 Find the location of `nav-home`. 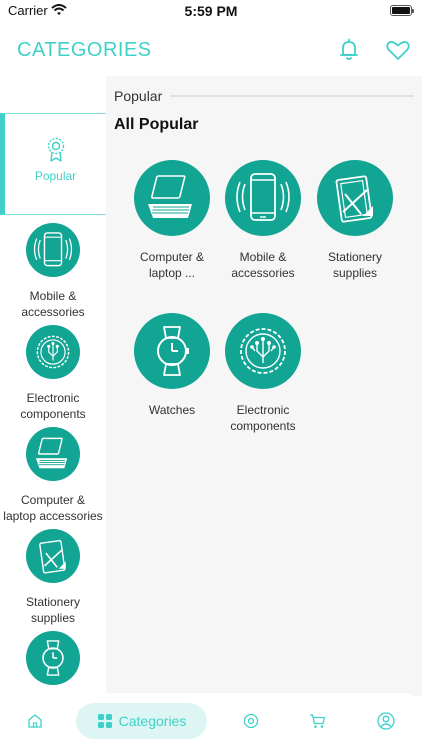

nav-home is located at coordinates (35, 721).